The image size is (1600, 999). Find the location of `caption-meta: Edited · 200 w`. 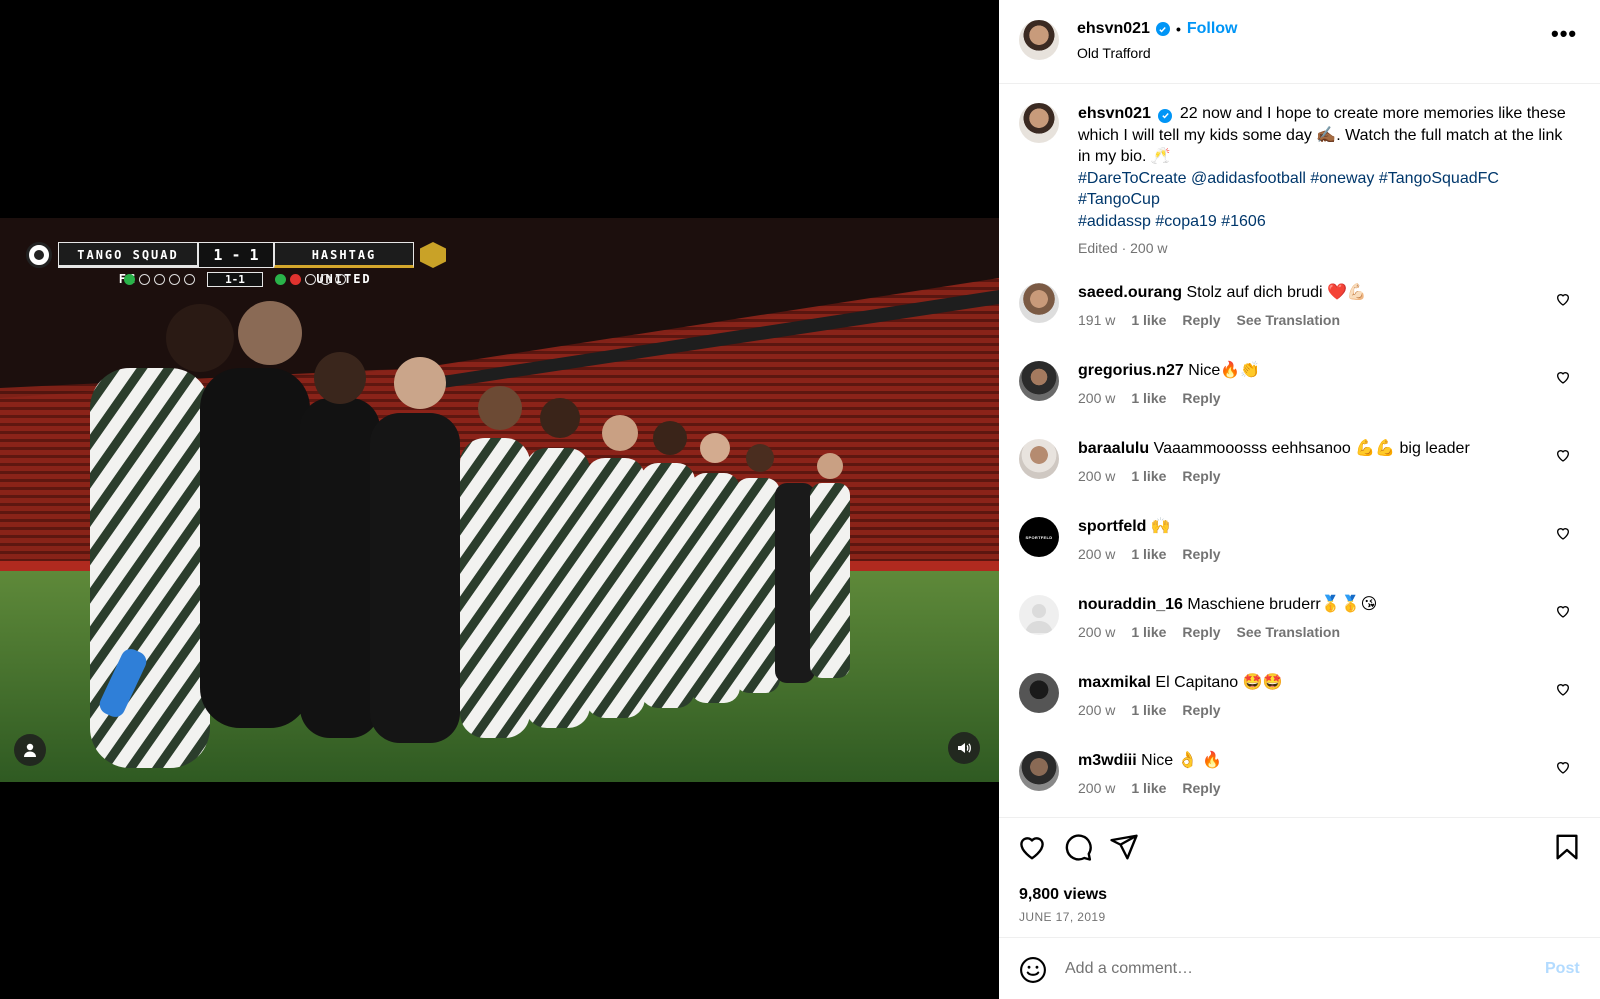

caption-meta: Edited · 200 w is located at coordinates (1123, 248).